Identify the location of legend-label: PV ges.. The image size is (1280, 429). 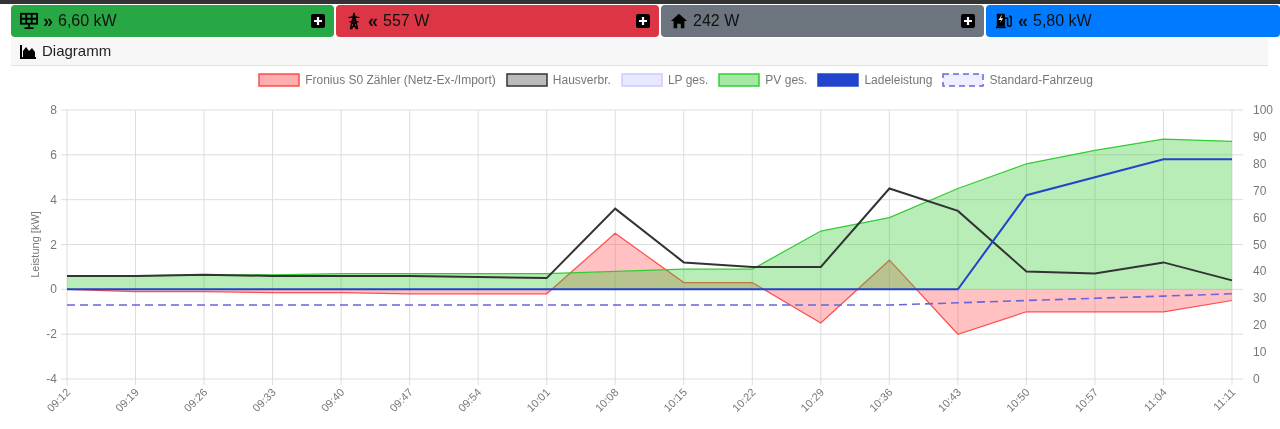
(786, 80).